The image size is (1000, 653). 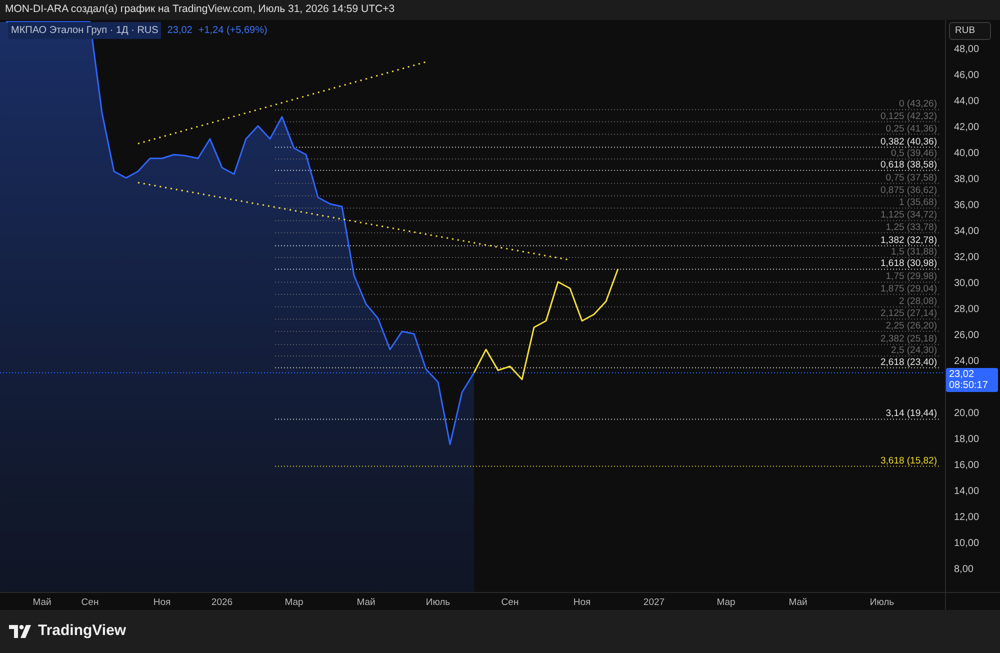 I want to click on fib-label: 0,75 (37,58), so click(x=911, y=178).